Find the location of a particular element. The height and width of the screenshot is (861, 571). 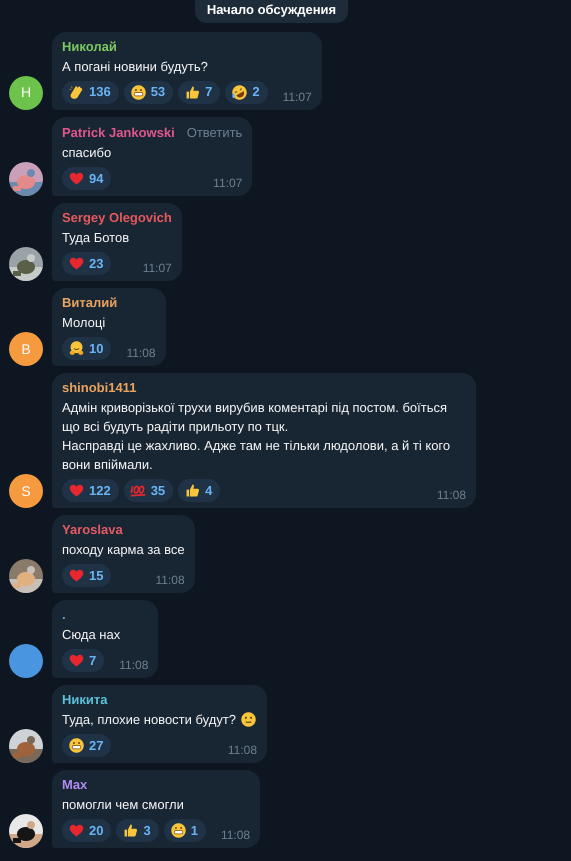

reaction-chip: 35 is located at coordinates (149, 490).